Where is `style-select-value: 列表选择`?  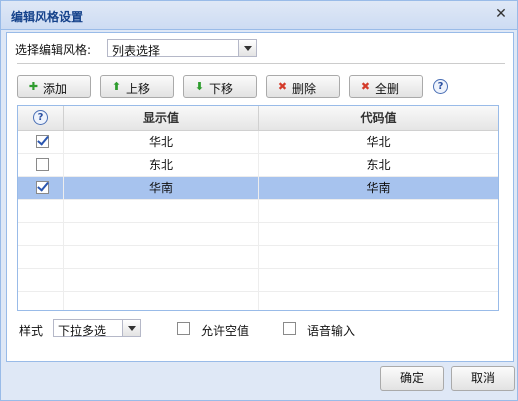 style-select-value: 列表选择 is located at coordinates (136, 51).